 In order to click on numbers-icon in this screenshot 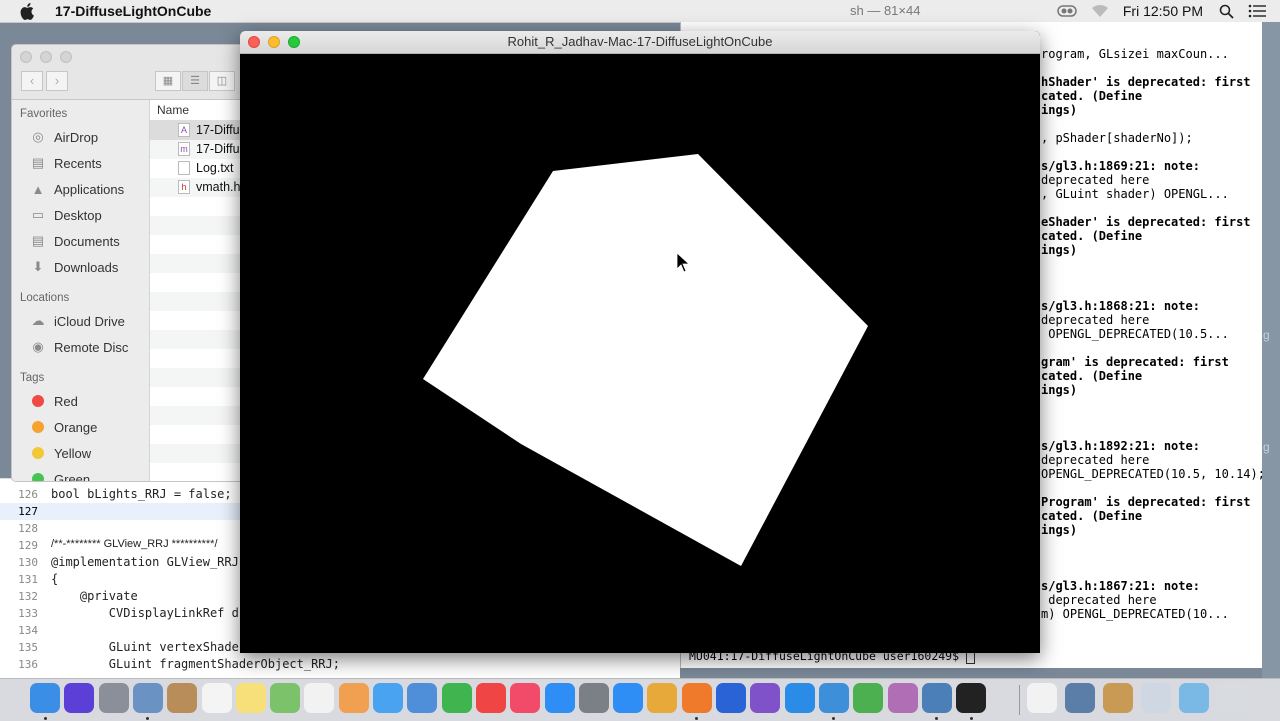, I will do `click(456, 698)`.